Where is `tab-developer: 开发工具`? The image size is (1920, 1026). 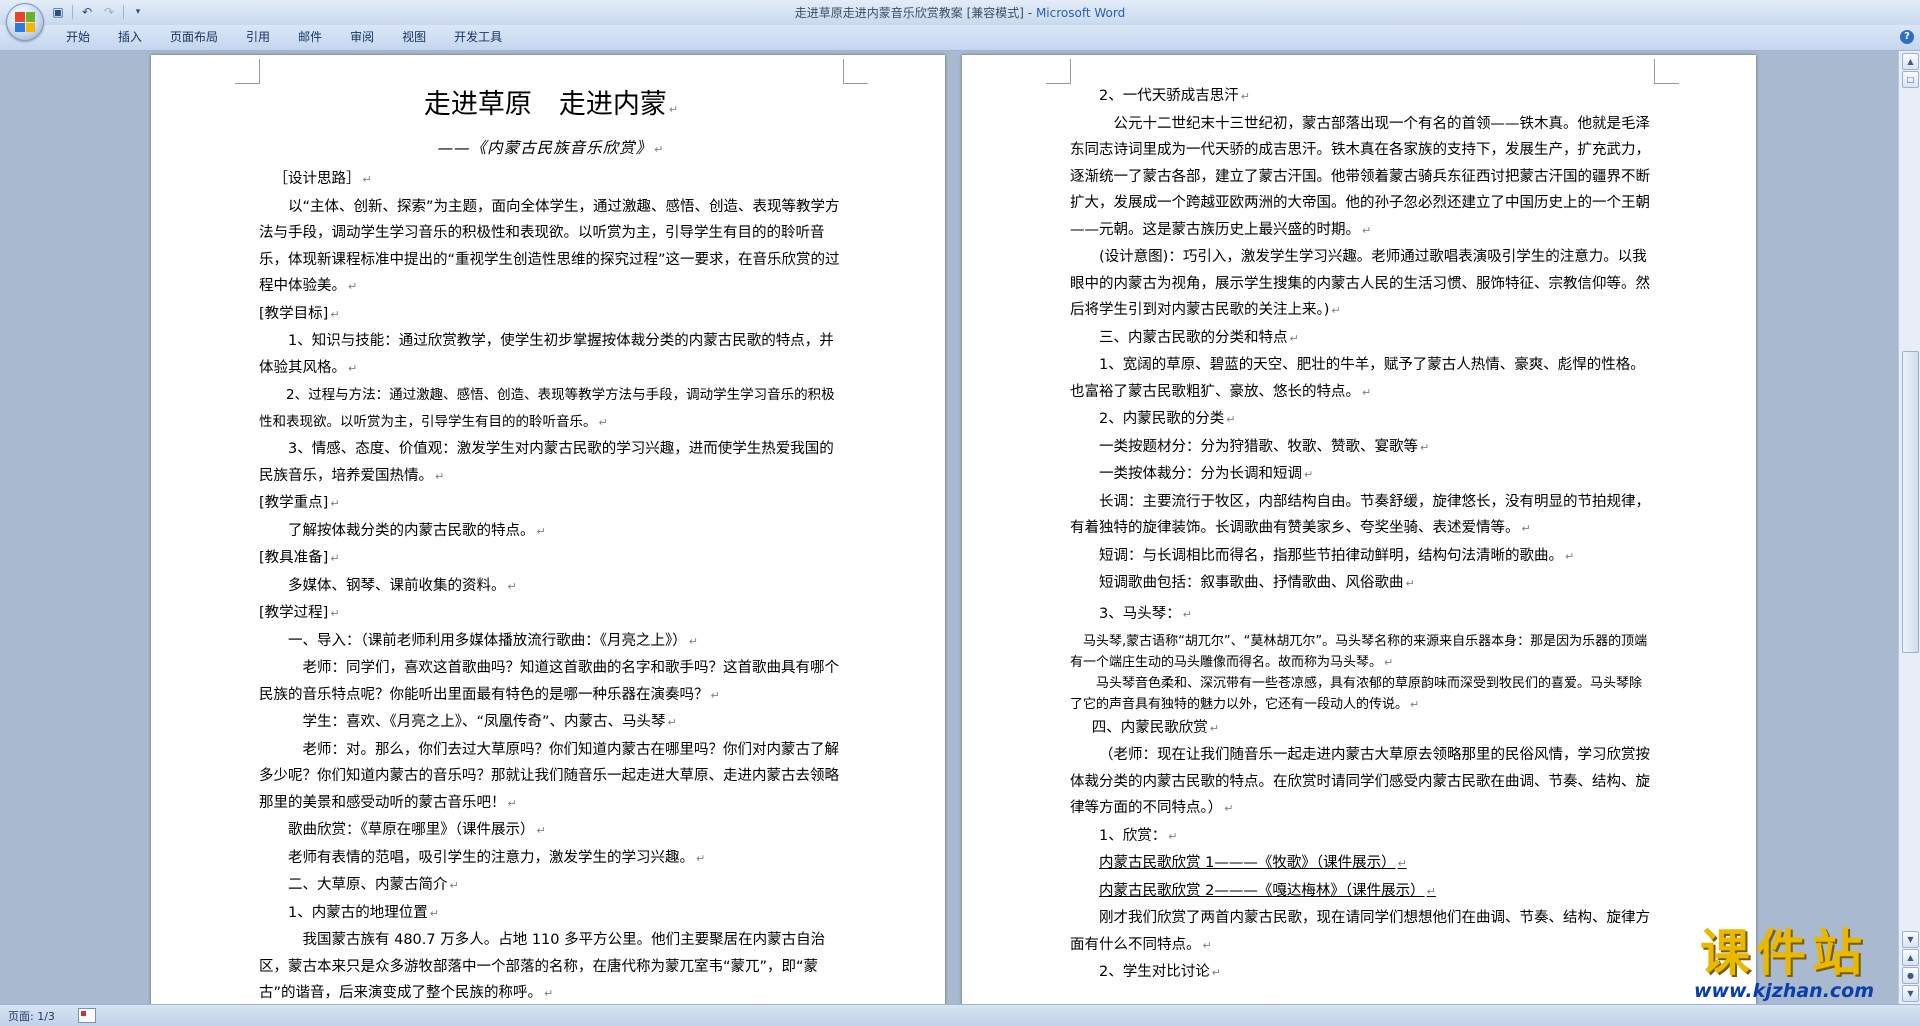 tab-developer: 开发工具 is located at coordinates (478, 37).